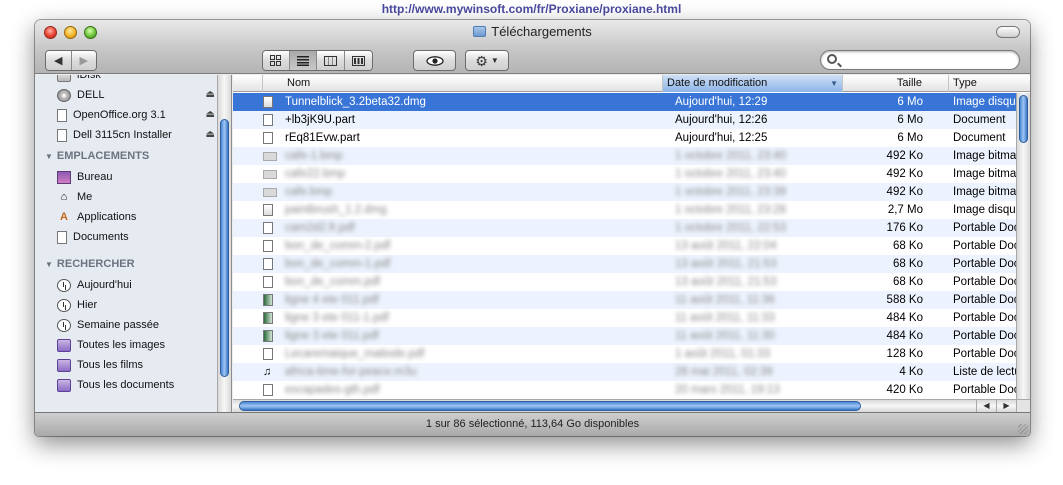 This screenshot has width=1063, height=485. What do you see at coordinates (984, 192) in the screenshot?
I see `file-kind: Image bitmap` at bounding box center [984, 192].